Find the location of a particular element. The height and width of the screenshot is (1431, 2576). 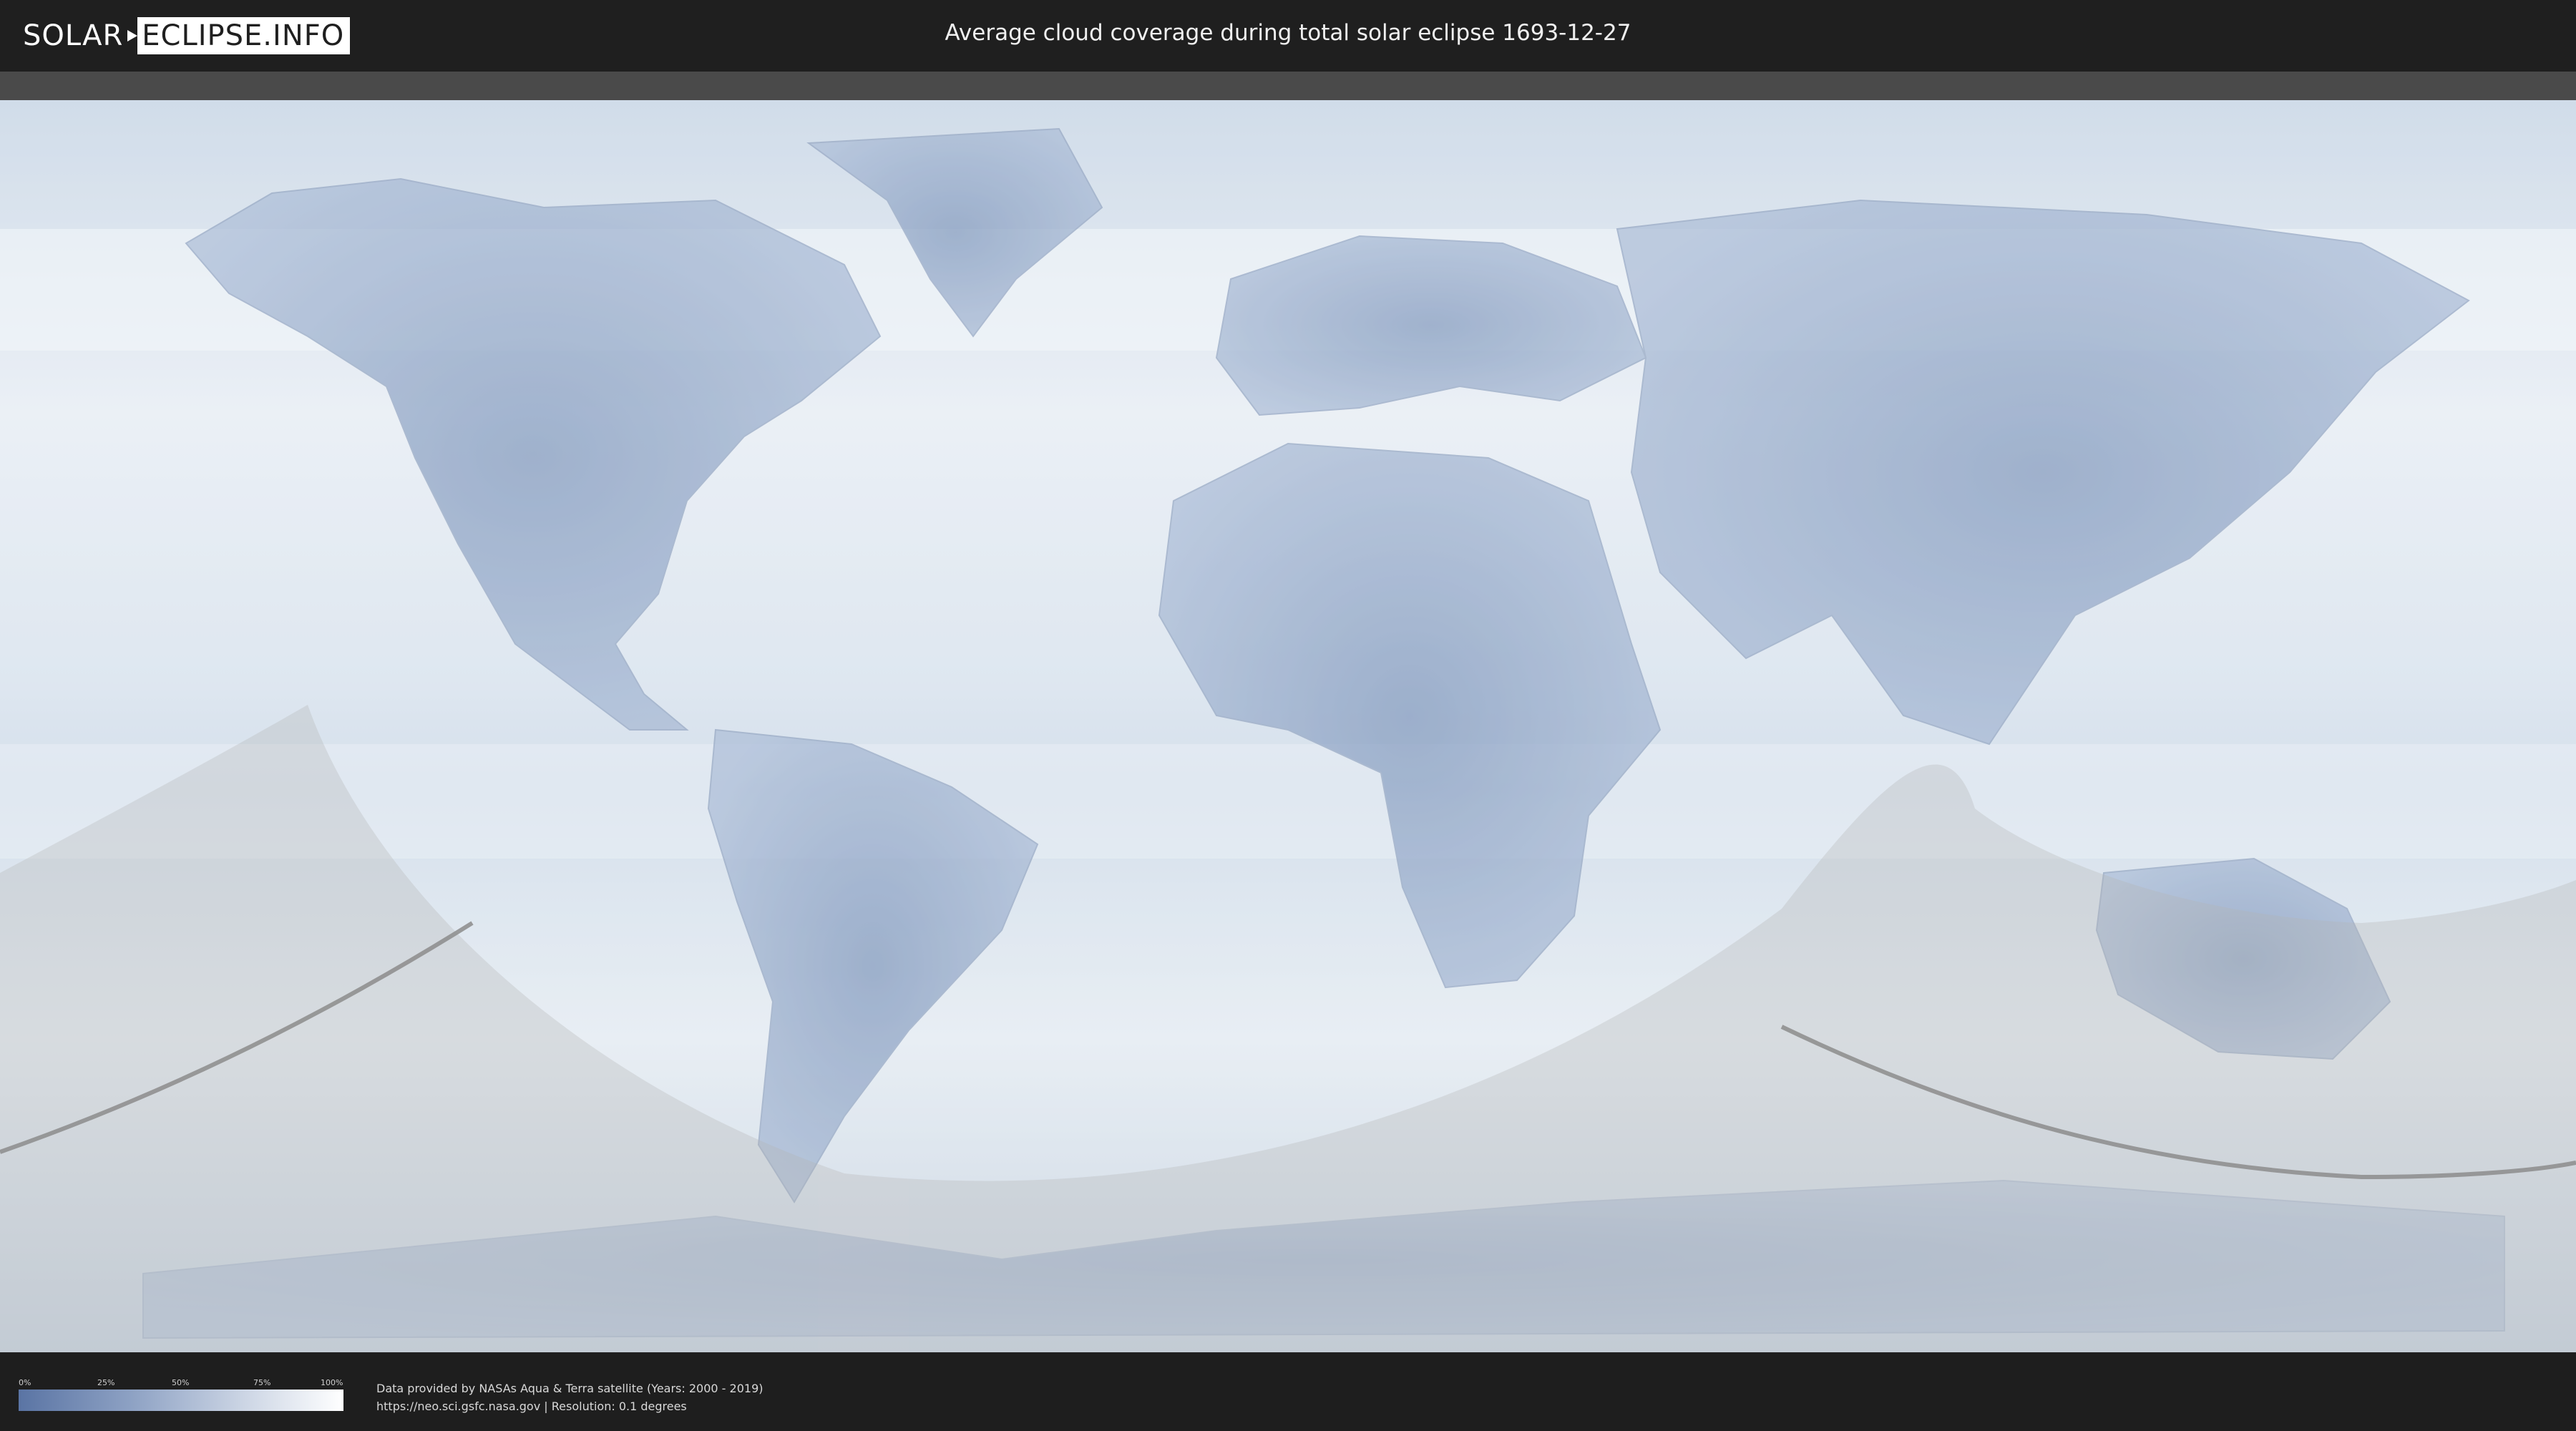

legend-tick-25: 25% is located at coordinates (106, 1383).